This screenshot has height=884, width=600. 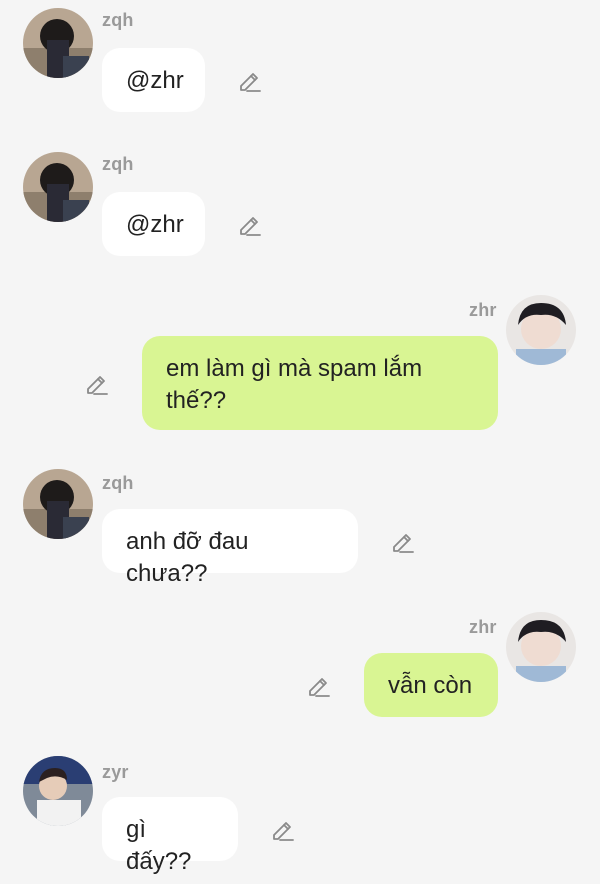 What do you see at coordinates (58, 791) in the screenshot?
I see `avatar-zyr` at bounding box center [58, 791].